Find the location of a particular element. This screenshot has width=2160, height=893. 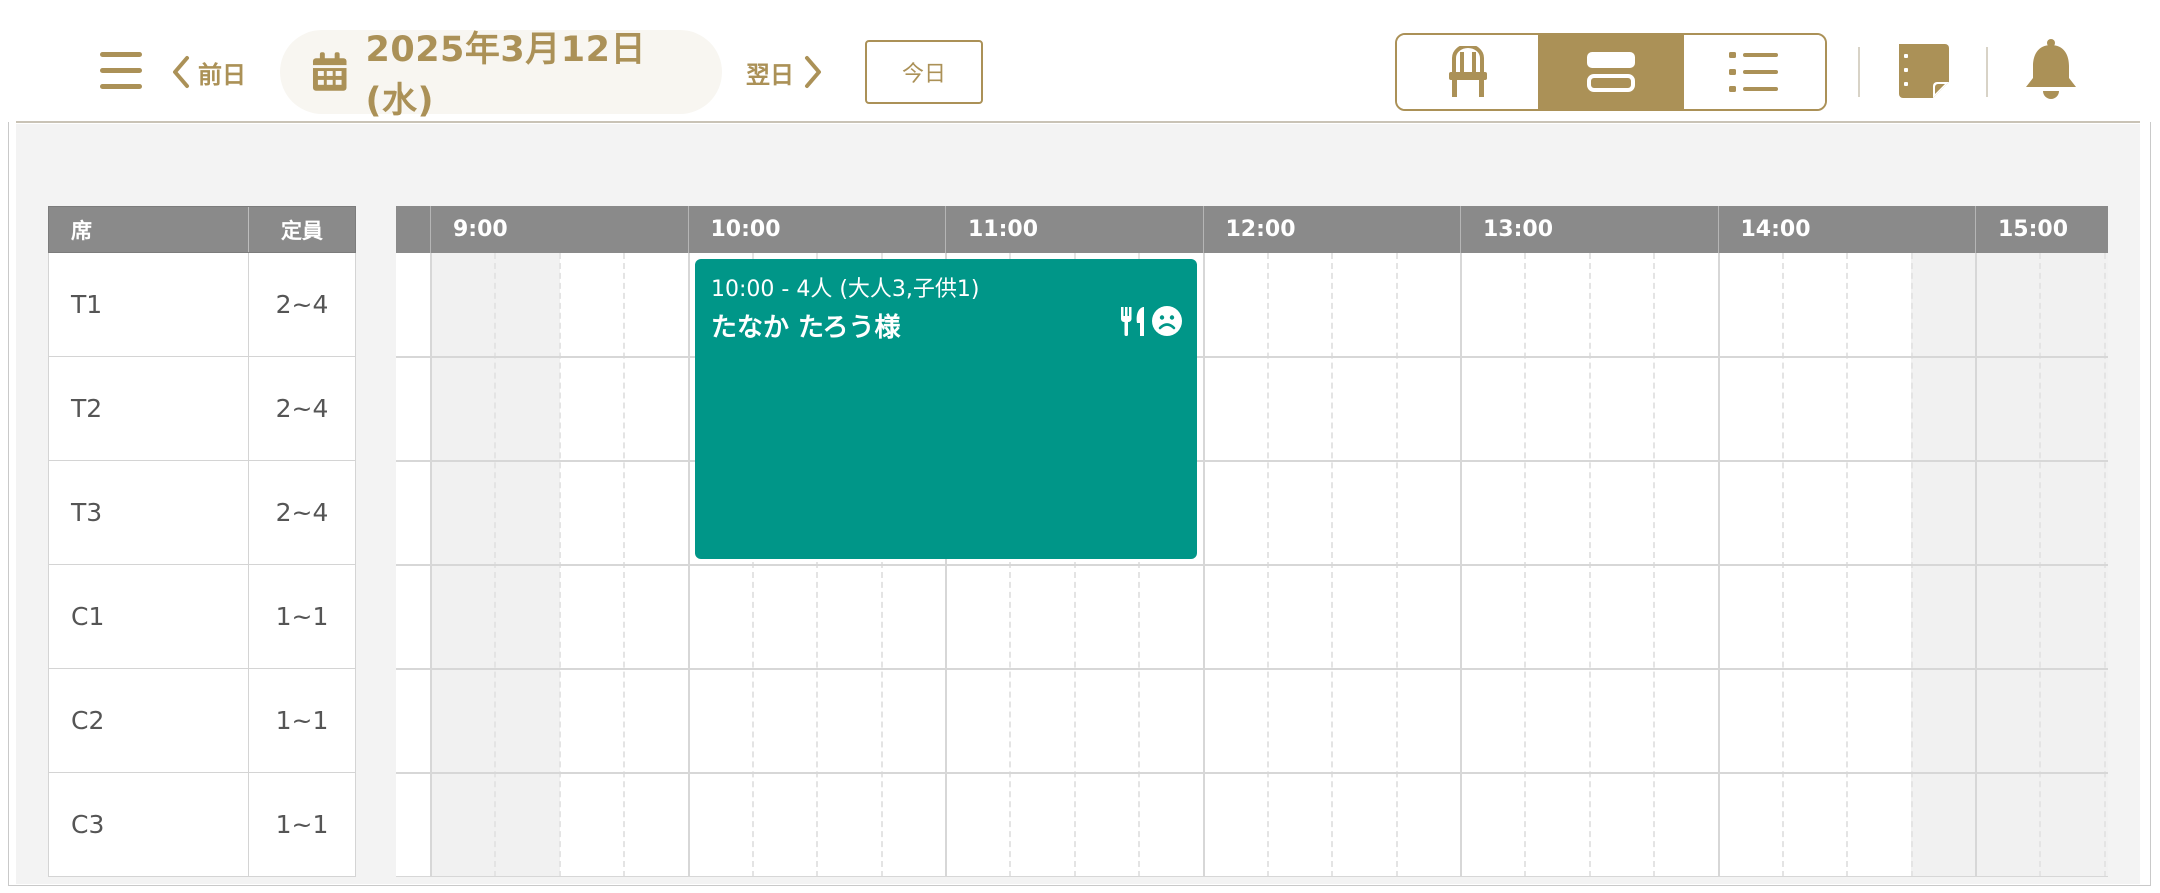

seat-name: T1 is located at coordinates (149, 304).